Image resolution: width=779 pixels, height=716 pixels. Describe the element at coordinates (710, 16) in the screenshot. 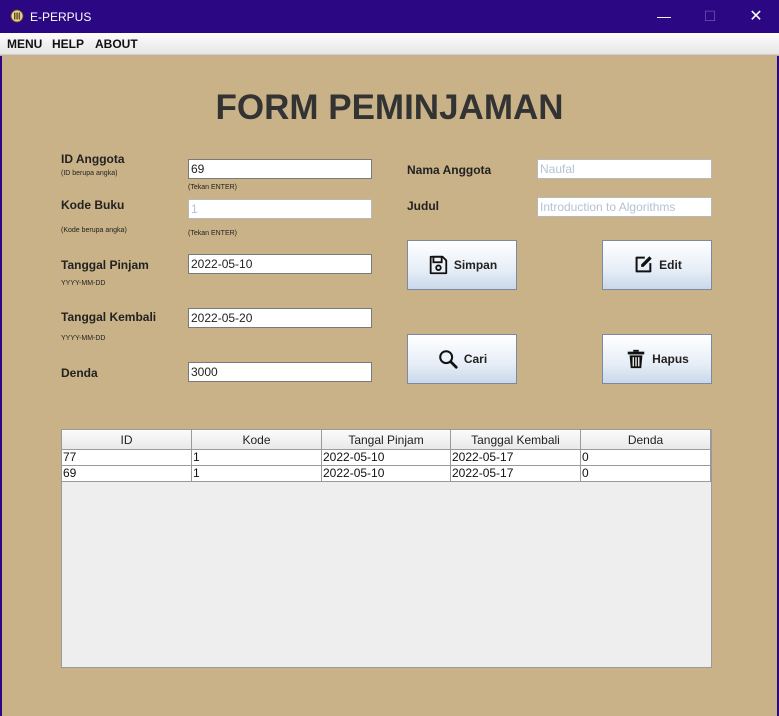

I see `maximize-button: ☐` at that location.